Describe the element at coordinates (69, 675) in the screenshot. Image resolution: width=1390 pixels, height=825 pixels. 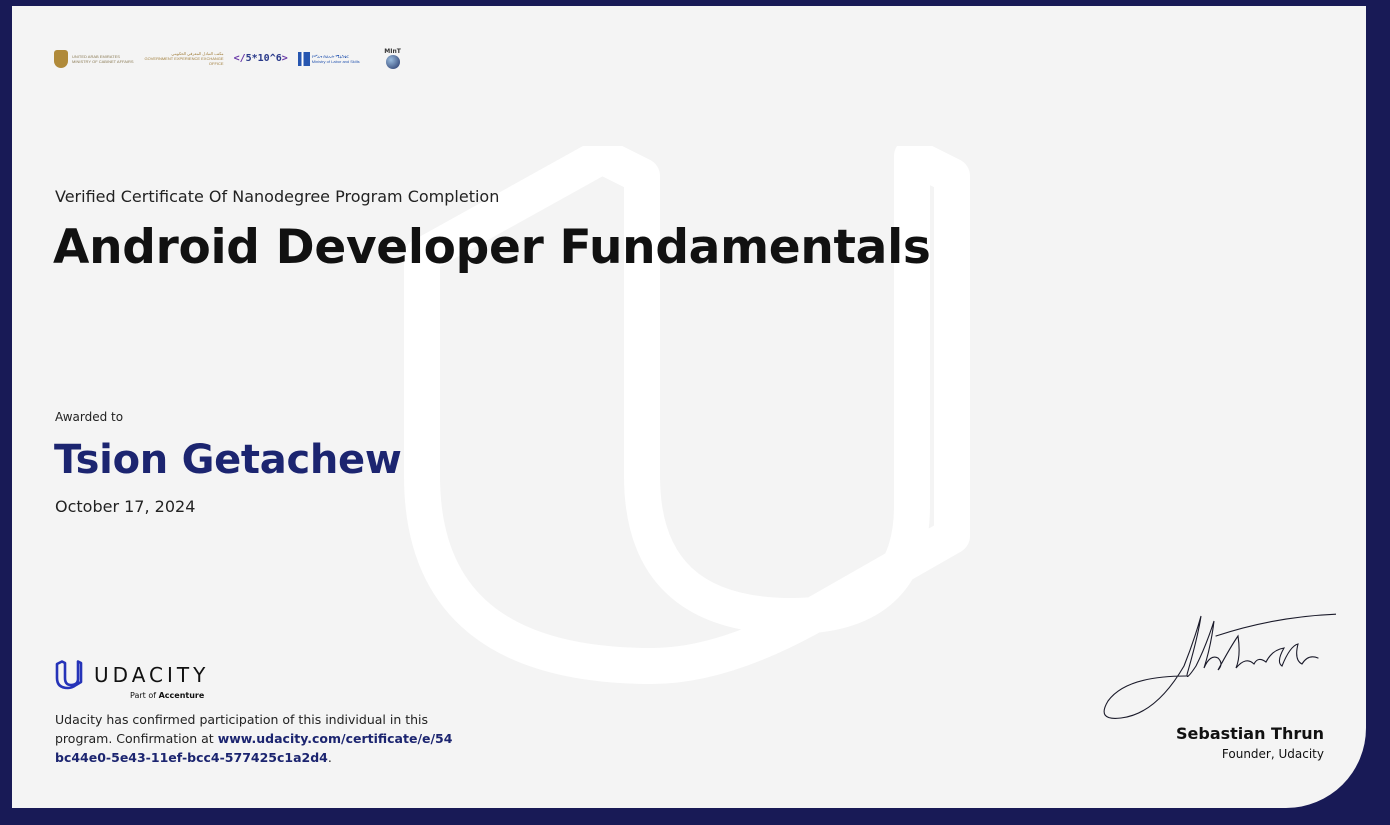
I see `udacity-logo-icon` at that location.